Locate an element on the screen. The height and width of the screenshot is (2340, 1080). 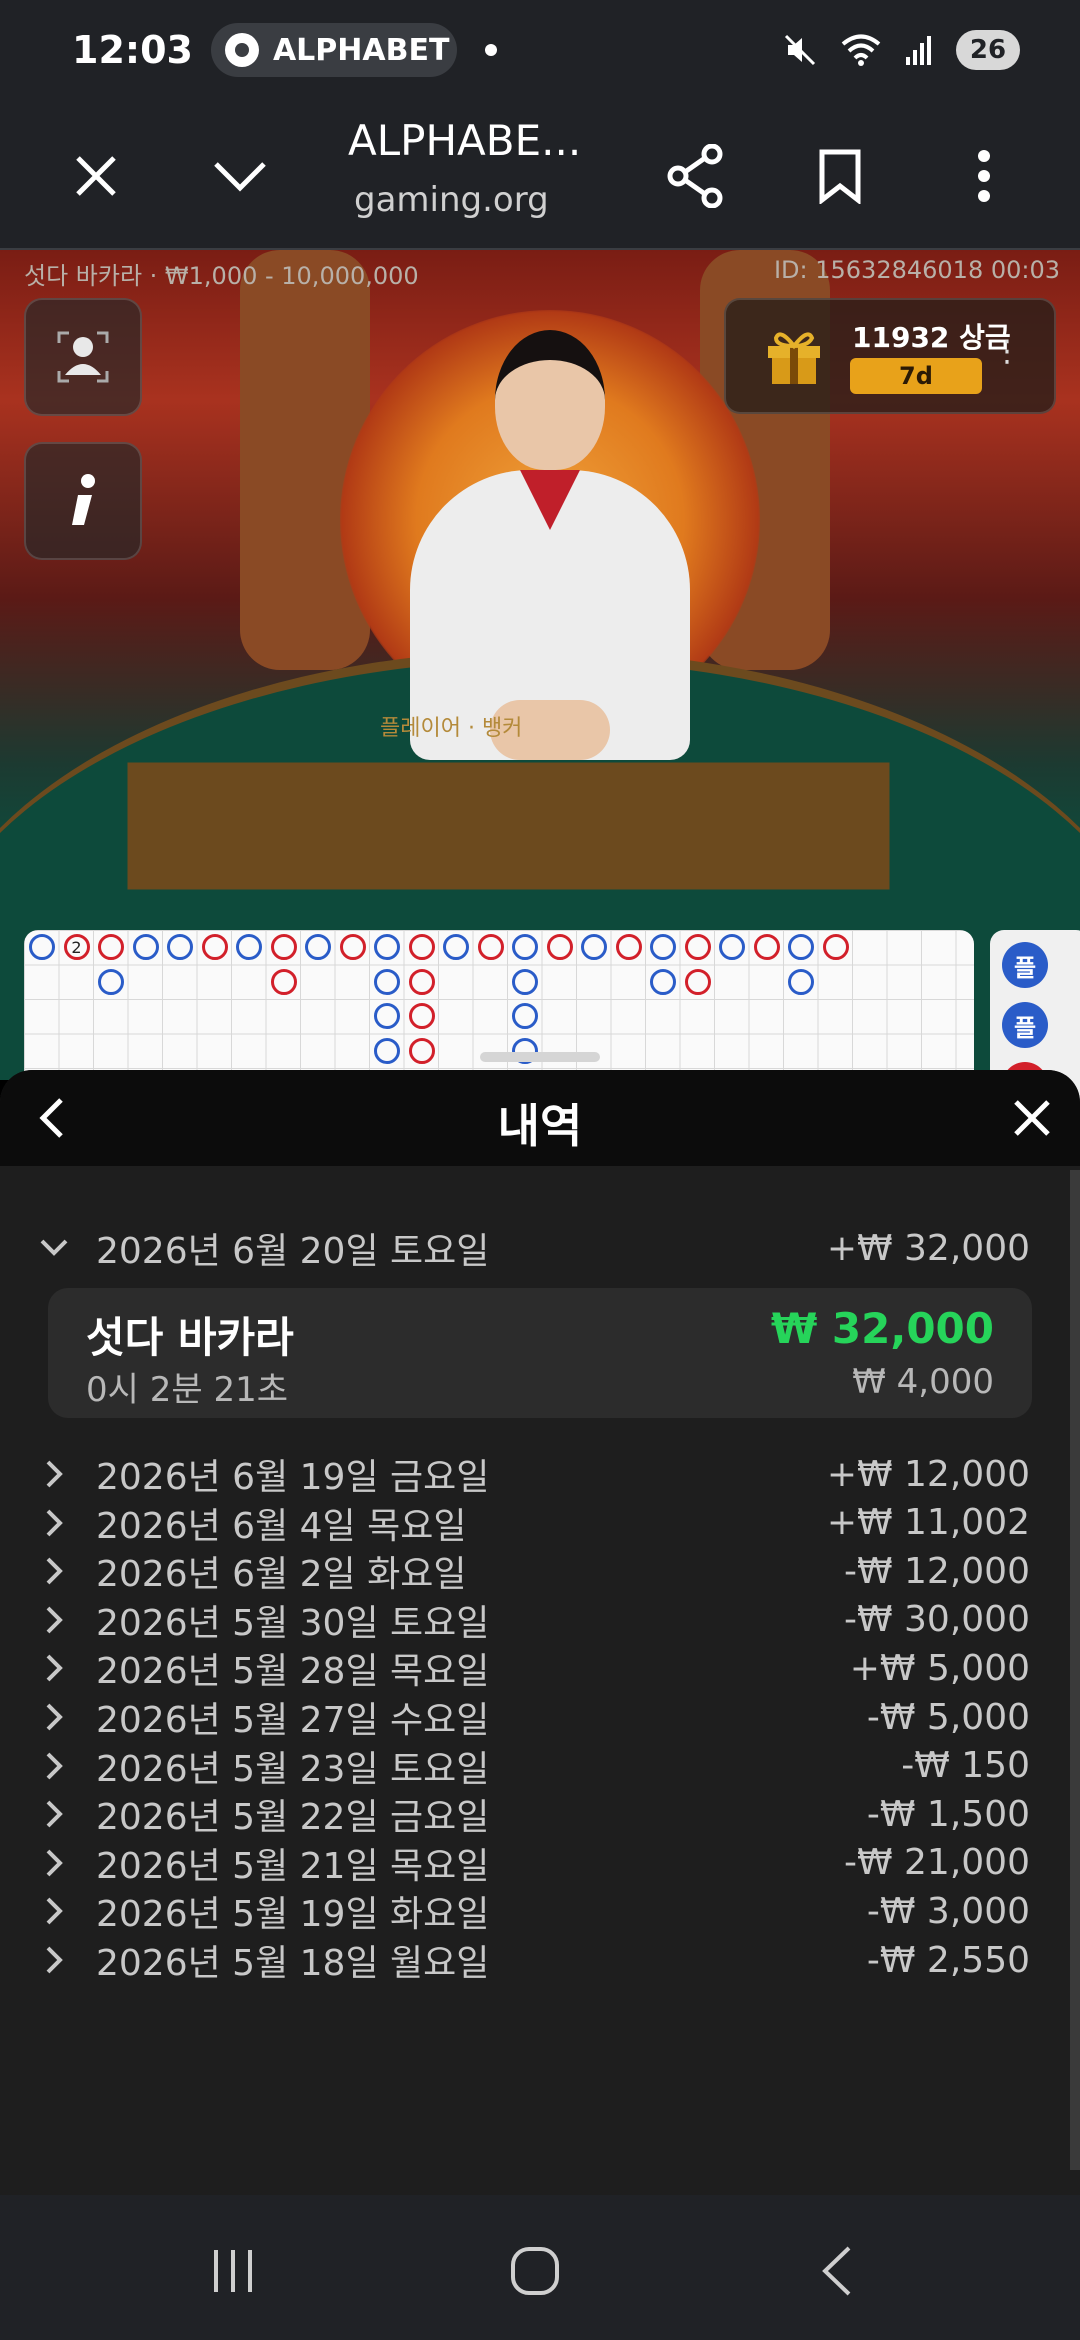
info-icon is located at coordinates (83, 499).